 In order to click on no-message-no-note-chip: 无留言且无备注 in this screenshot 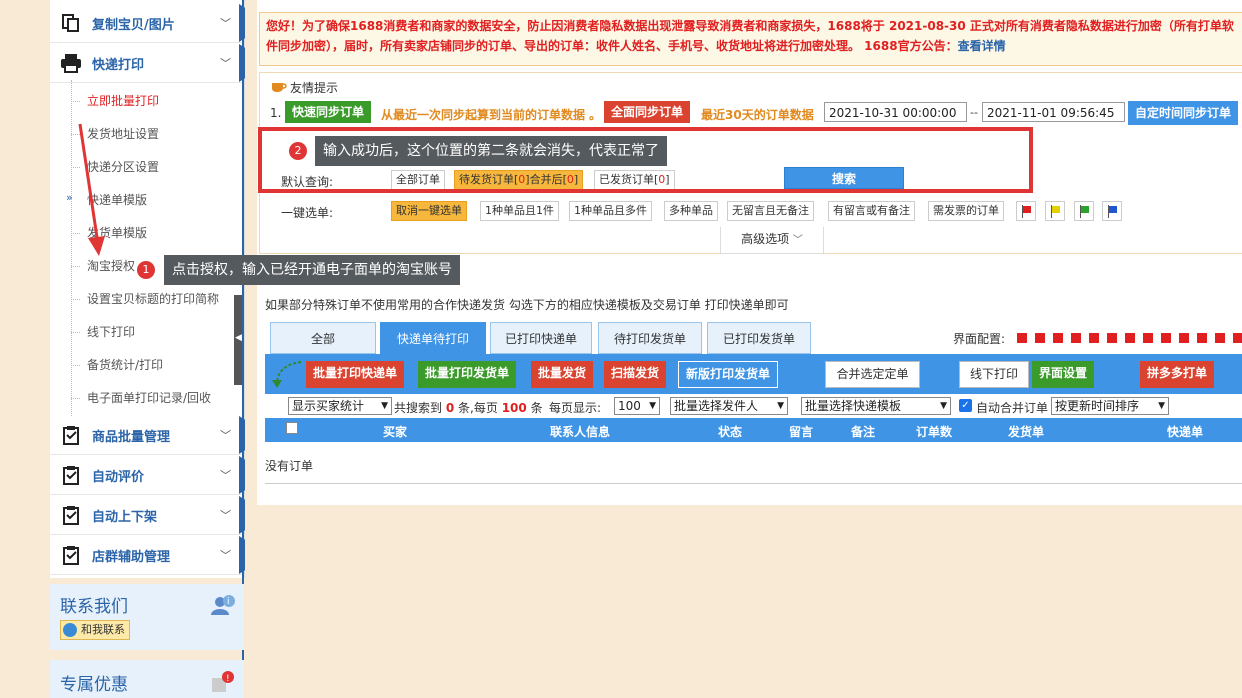, I will do `click(770, 211)`.